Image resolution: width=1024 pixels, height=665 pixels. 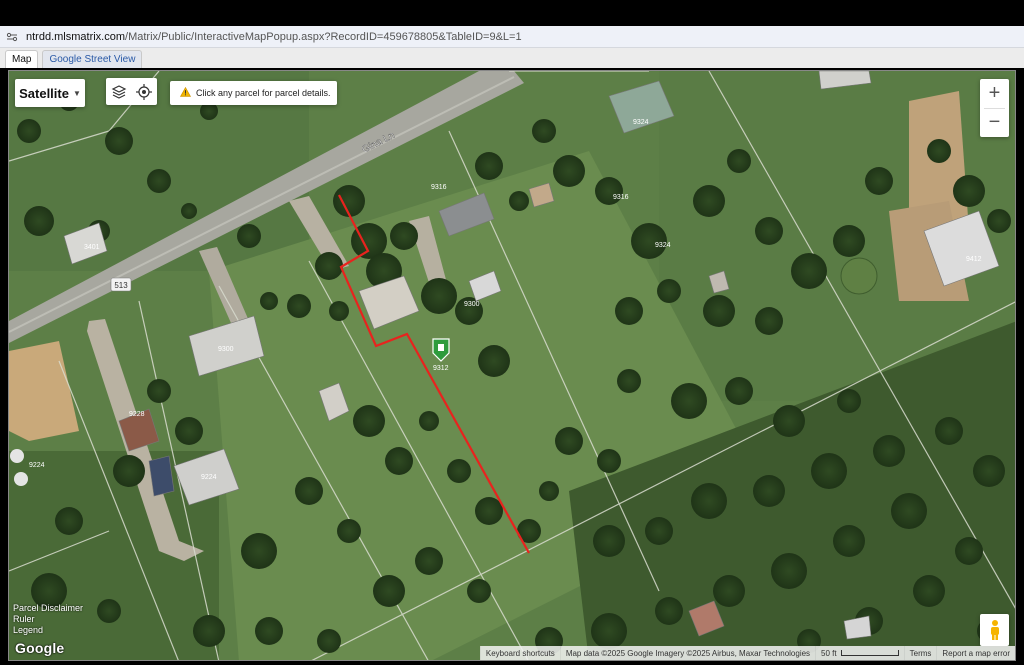 I want to click on site-settings-icon, so click(x=12, y=37).